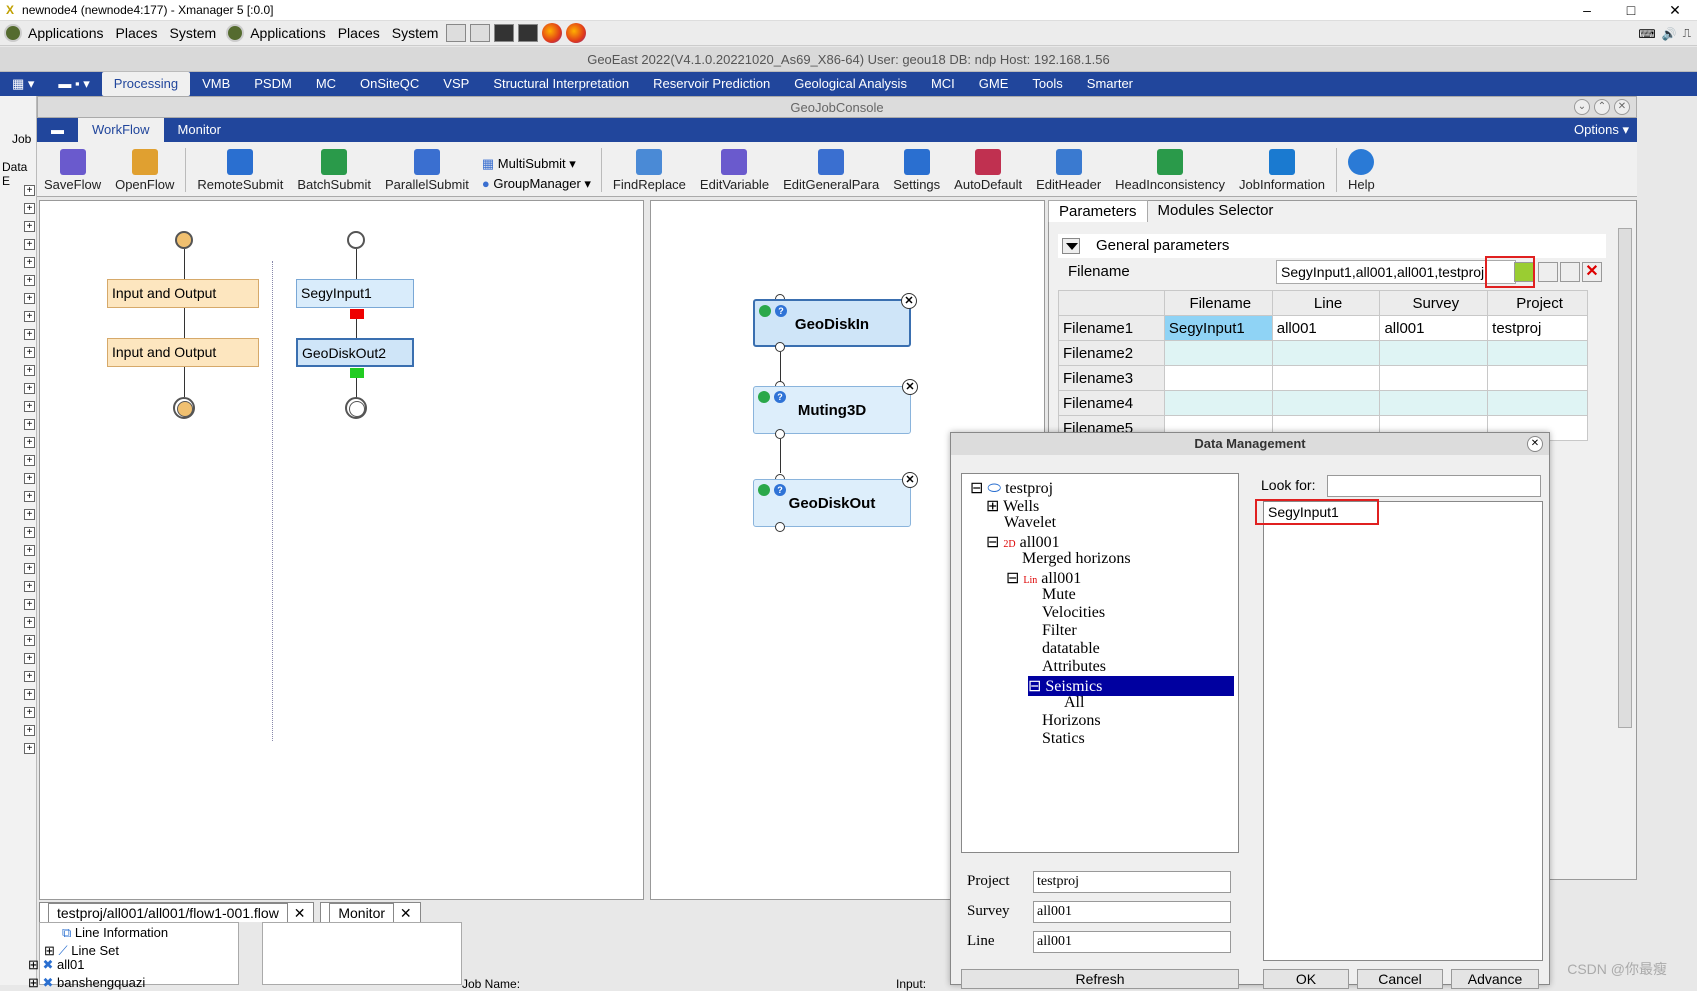 Image resolution: width=1697 pixels, height=991 pixels. I want to click on list-icon, so click(1548, 272).